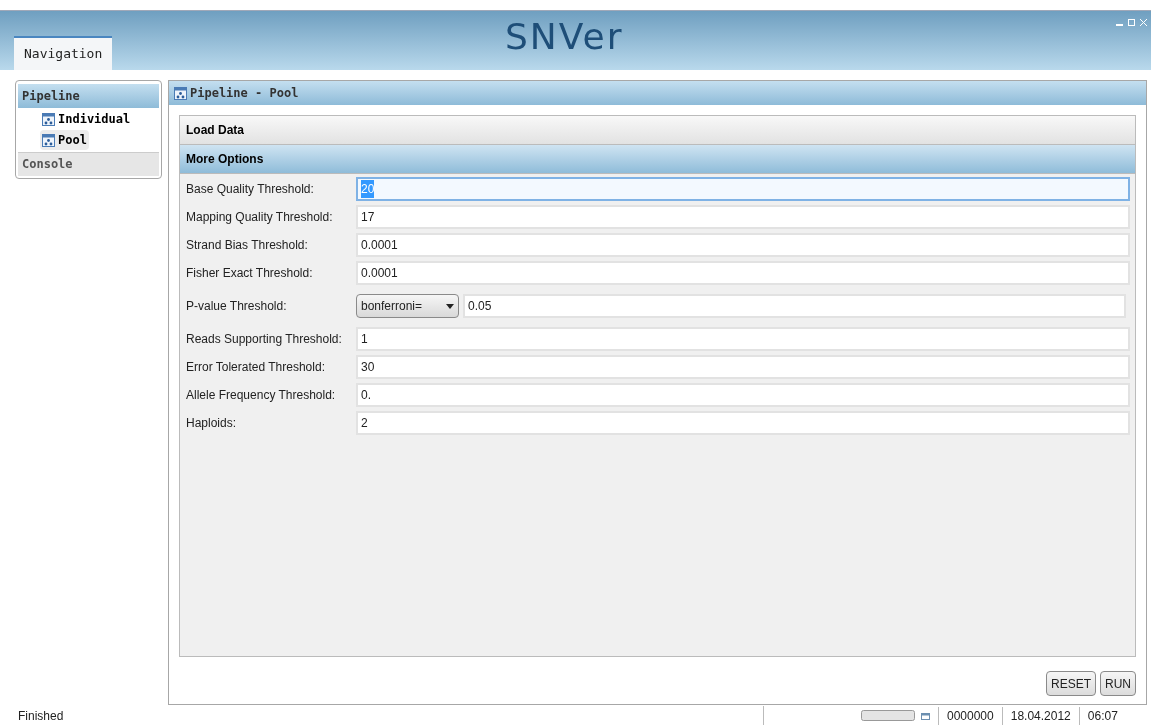 This screenshot has width=1151, height=725. Describe the element at coordinates (63, 53) in the screenshot. I see `navigation-tab: Navigation` at that location.